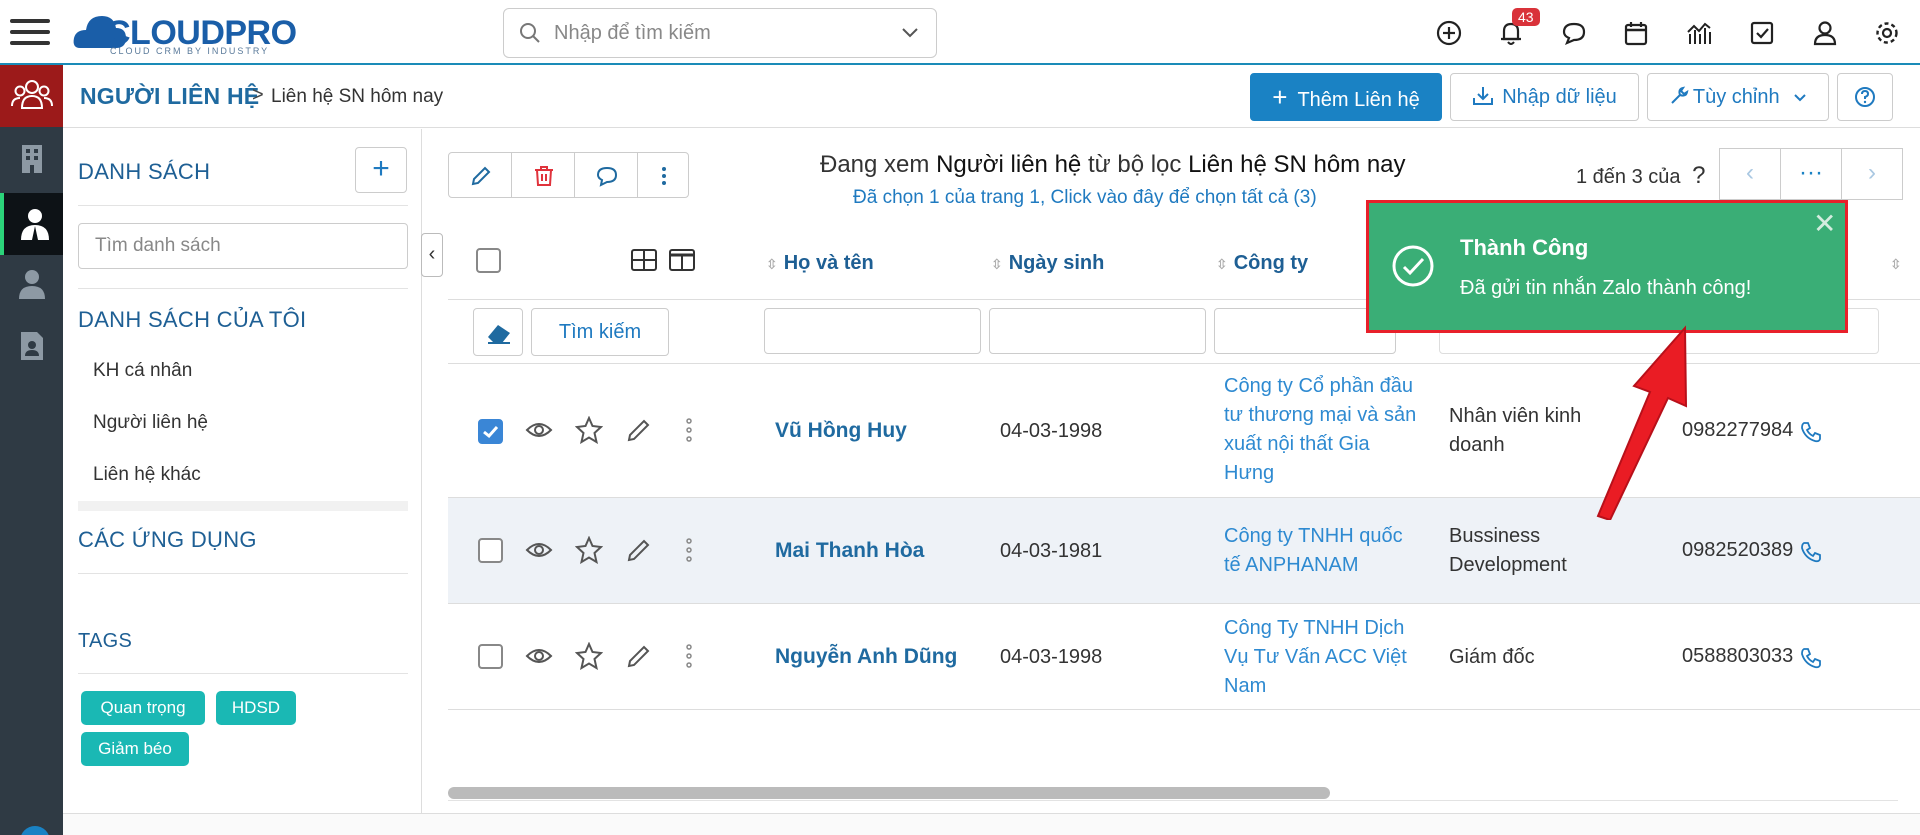  What do you see at coordinates (490, 431) in the screenshot?
I see `row-checkbox-checked` at bounding box center [490, 431].